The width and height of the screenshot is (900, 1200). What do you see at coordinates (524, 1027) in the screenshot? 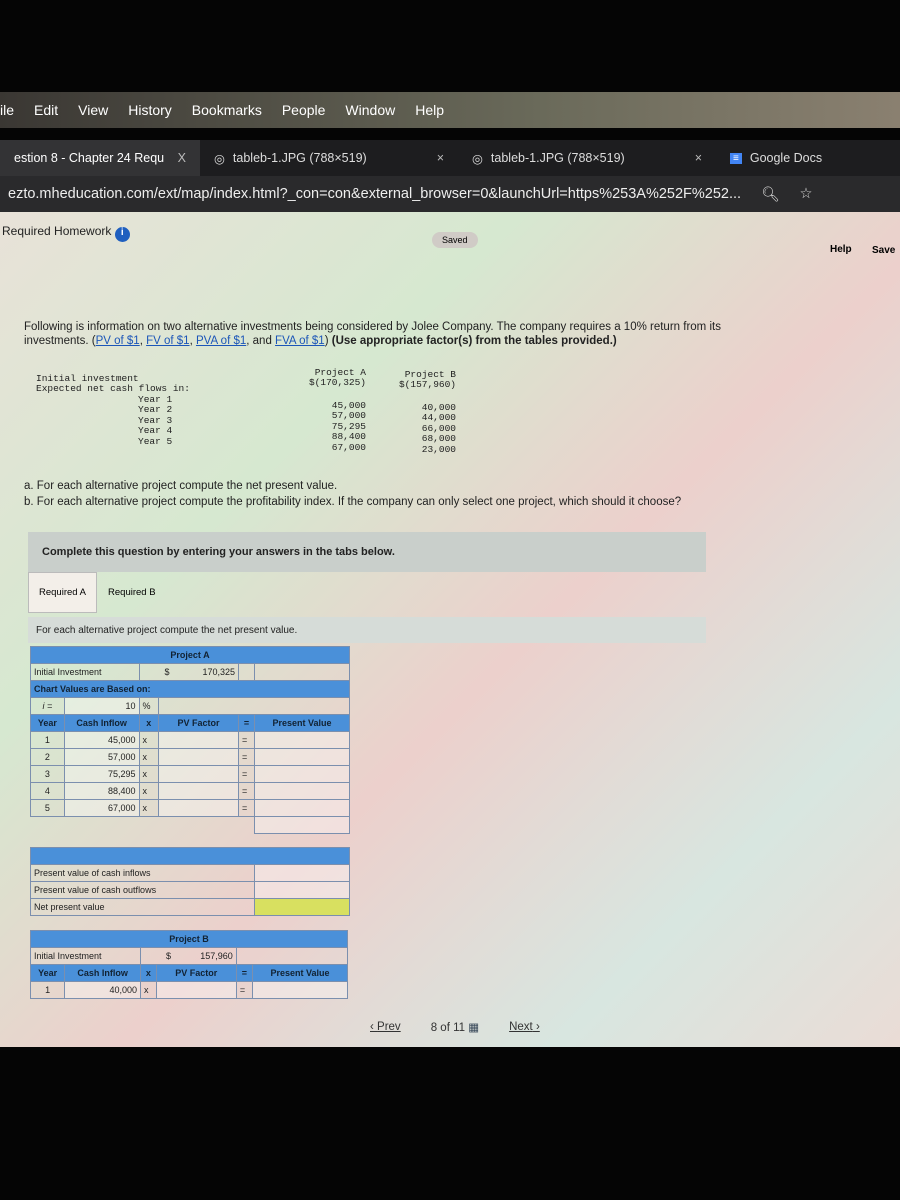
I see `next-button: Next ›` at bounding box center [524, 1027].